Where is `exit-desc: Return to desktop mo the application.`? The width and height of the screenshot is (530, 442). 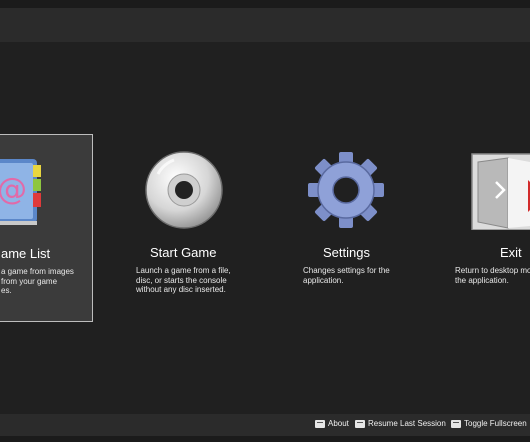 exit-desc: Return to desktop mo the application. is located at coordinates (492, 275).